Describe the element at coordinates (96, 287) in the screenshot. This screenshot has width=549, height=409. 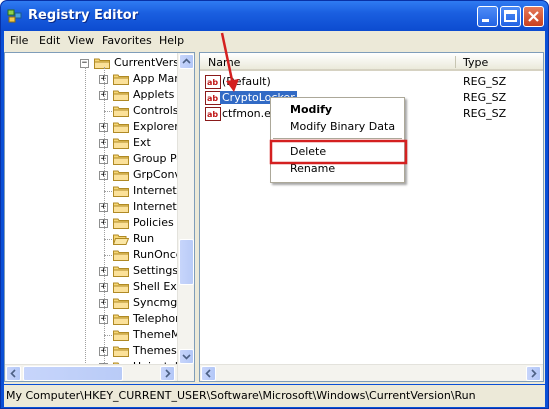
I see `tree-node: + Shell Exte` at that location.